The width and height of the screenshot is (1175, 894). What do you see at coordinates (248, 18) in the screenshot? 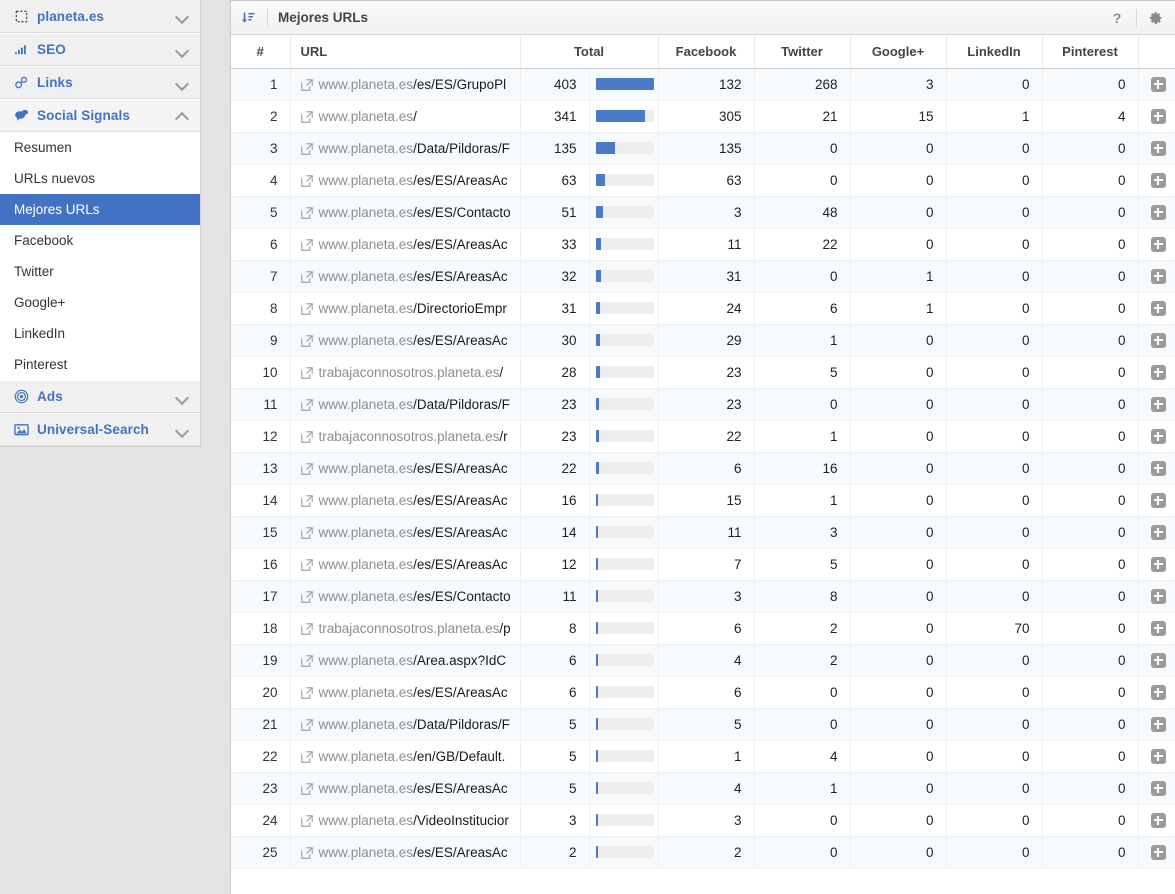
I see `sort-descending-icon` at bounding box center [248, 18].